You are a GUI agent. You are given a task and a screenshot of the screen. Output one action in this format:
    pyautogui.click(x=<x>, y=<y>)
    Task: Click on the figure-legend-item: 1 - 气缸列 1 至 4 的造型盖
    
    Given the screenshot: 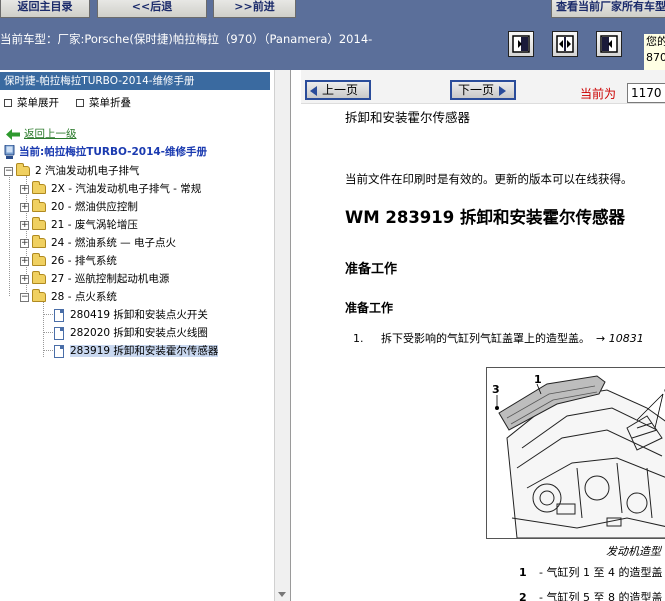 What is the action you would take?
    pyautogui.click(x=590, y=572)
    